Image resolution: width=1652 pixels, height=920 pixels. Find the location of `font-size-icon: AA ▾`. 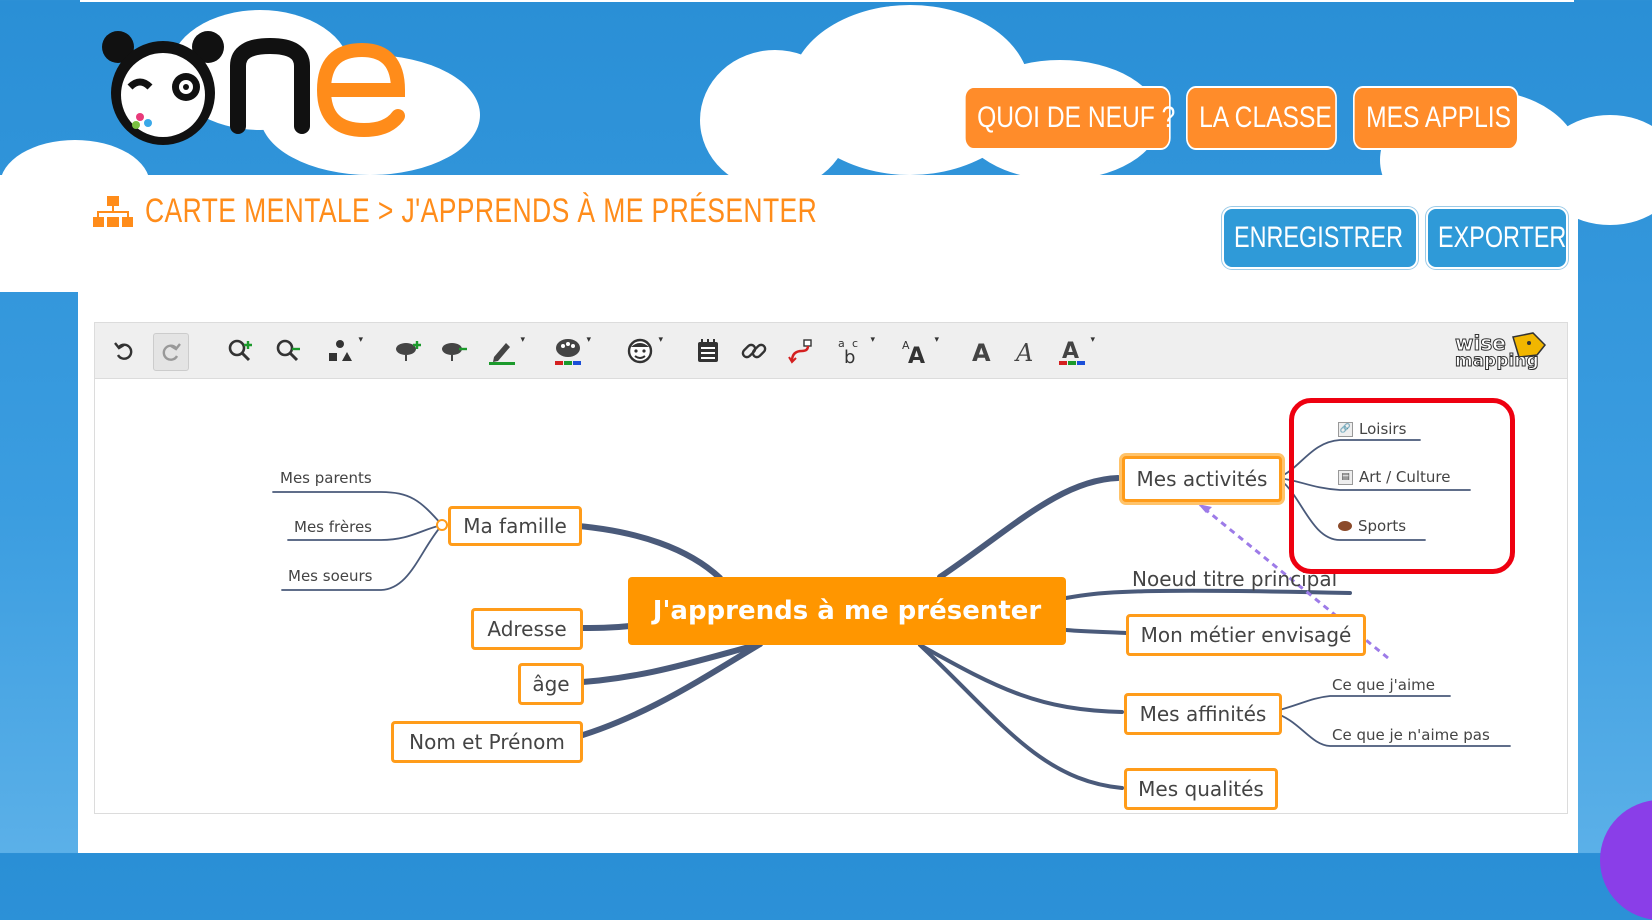

font-size-icon: AA ▾ is located at coordinates (919, 351).